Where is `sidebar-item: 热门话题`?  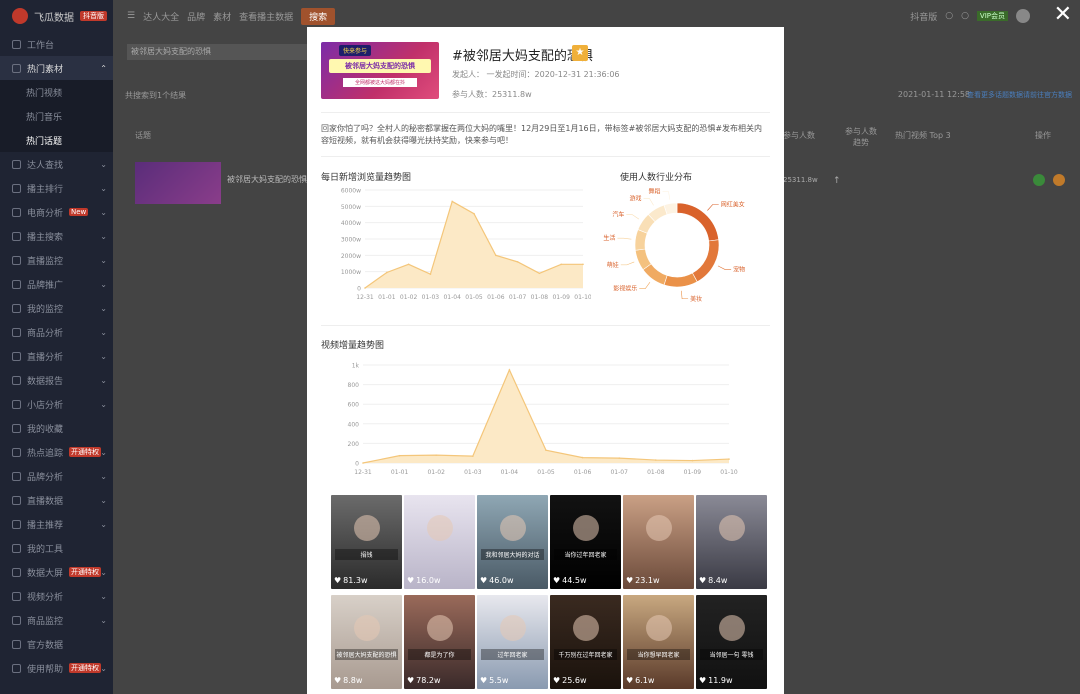 sidebar-item: 热门话题 is located at coordinates (56, 140).